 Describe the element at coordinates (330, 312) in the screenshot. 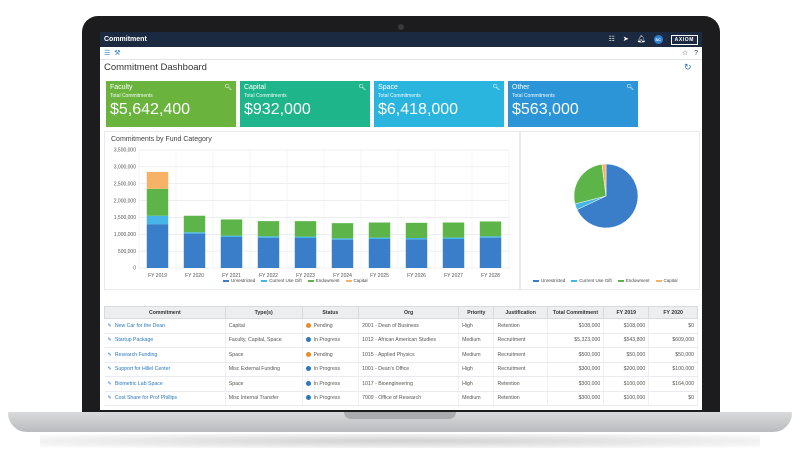

I see `column-header: Status` at that location.